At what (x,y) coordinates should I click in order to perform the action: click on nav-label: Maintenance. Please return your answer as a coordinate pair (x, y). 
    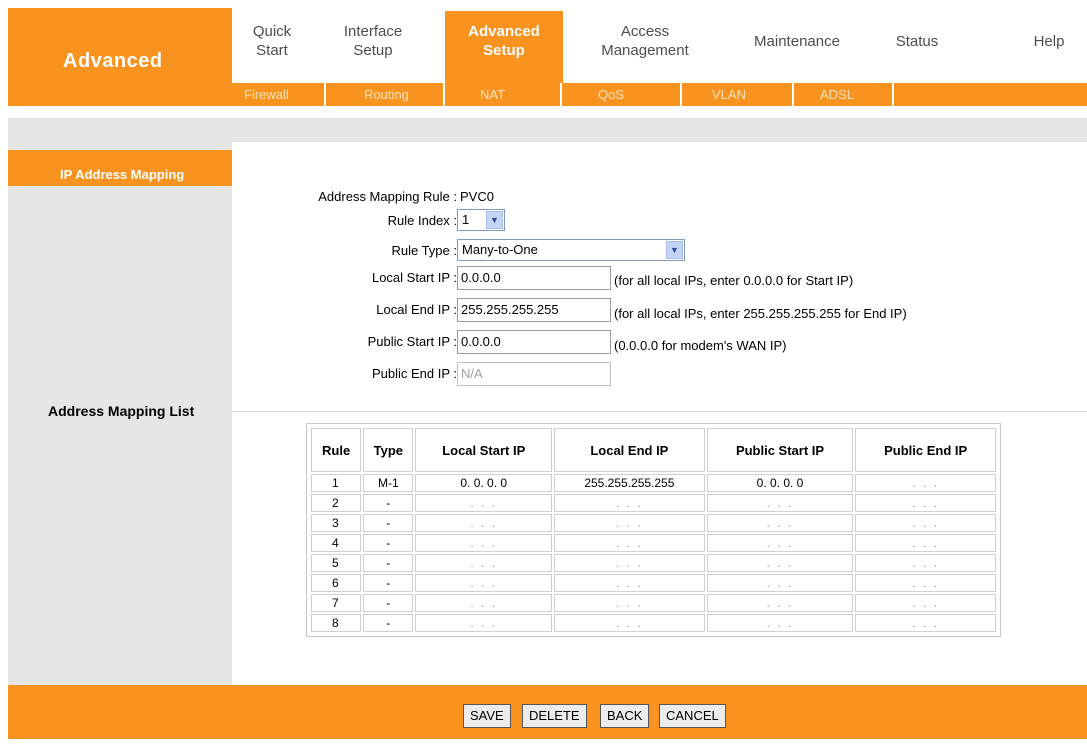
    Looking at the image, I should click on (797, 41).